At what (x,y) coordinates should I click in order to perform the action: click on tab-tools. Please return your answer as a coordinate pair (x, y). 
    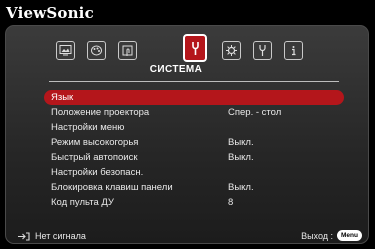
    Looking at the image, I should click on (262, 50).